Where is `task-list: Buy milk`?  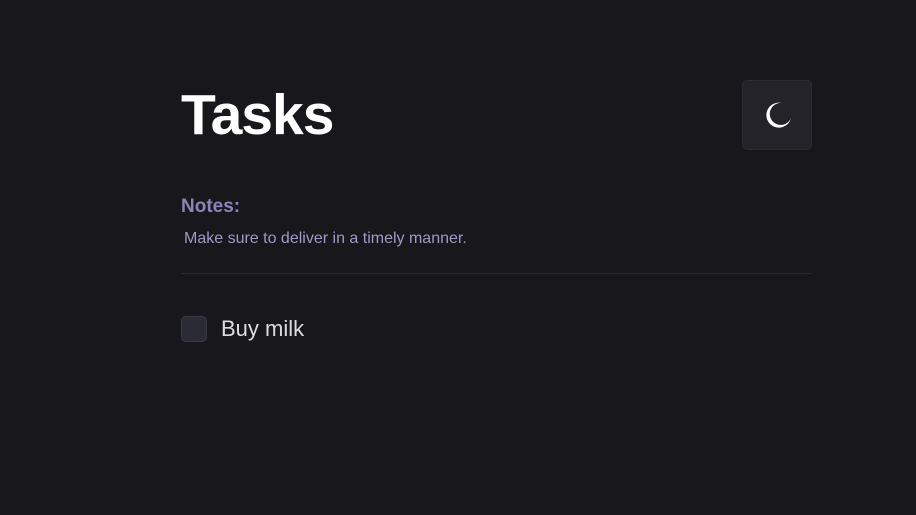
task-list: Buy milk is located at coordinates (496, 329).